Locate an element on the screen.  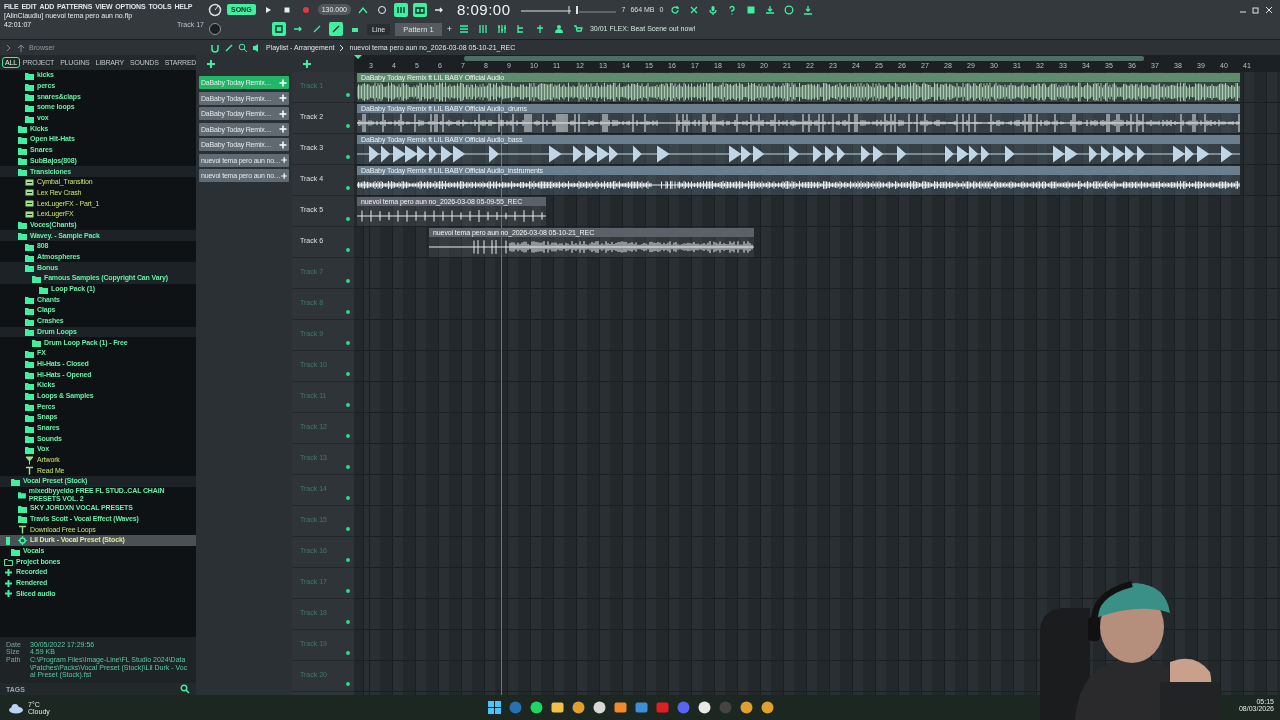
step-icon is located at coordinates (400, 9).